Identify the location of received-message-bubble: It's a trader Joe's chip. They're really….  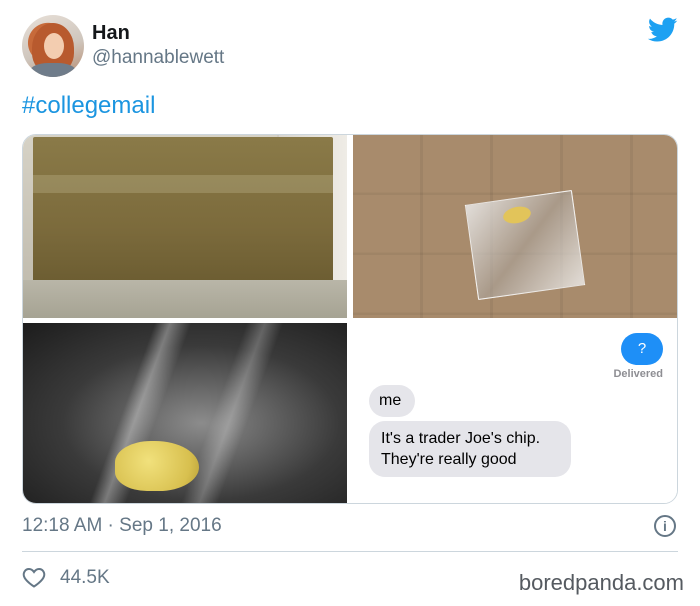
(470, 449).